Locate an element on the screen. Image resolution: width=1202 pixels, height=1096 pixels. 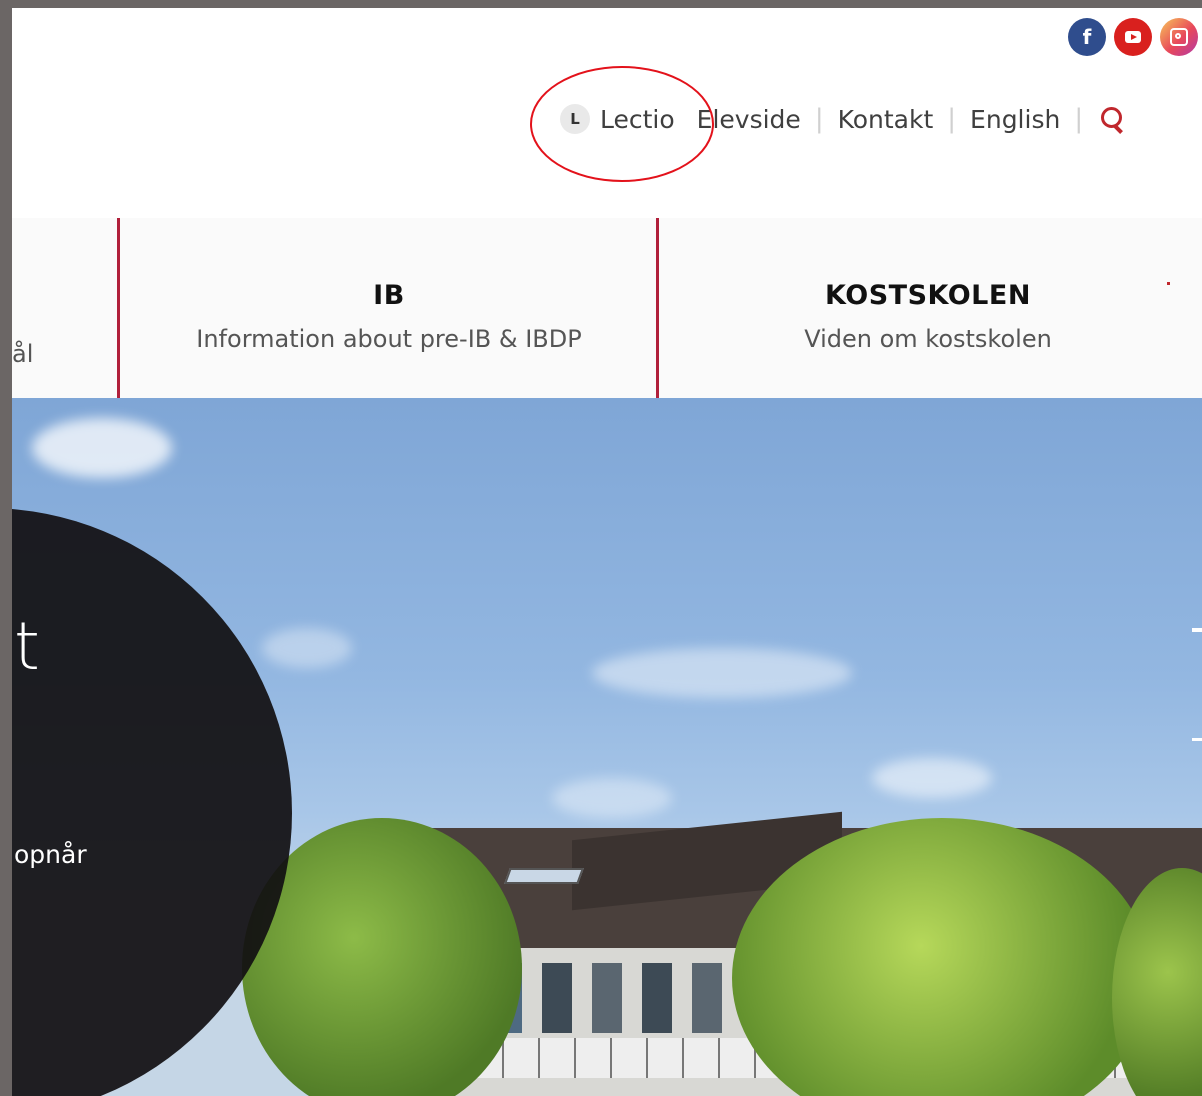
instagram-icon is located at coordinates (1179, 37).